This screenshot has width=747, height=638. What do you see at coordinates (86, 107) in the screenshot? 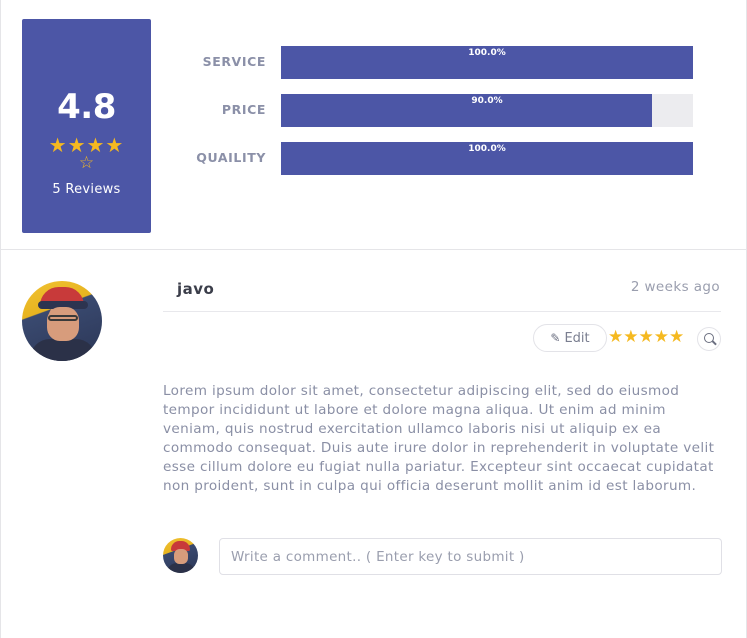
I see `average-score: 4.8` at bounding box center [86, 107].